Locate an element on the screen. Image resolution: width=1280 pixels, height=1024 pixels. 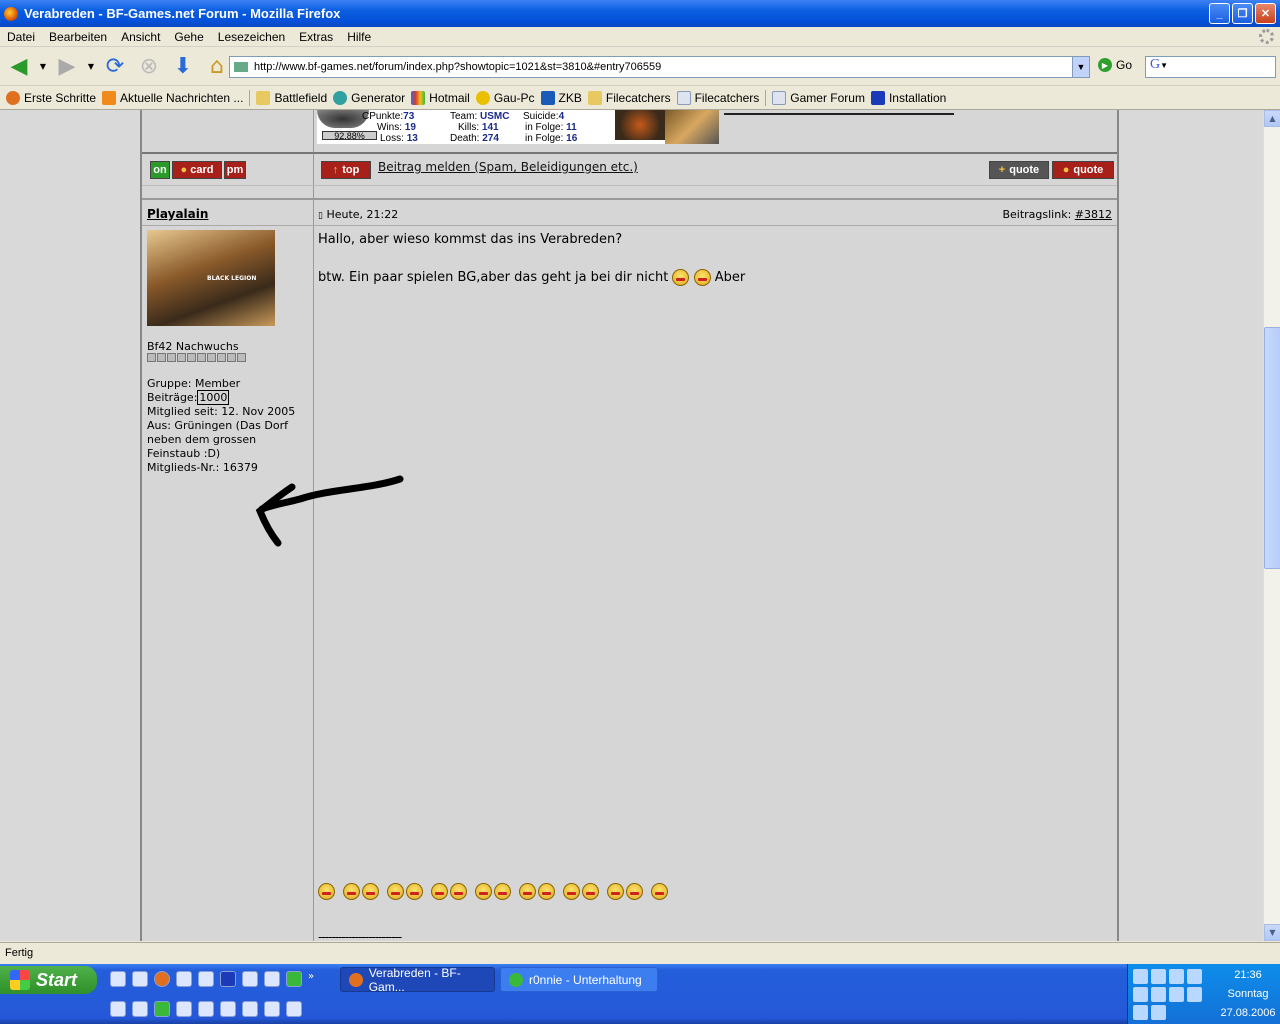
start-button: Start is located at coordinates (48, 980).